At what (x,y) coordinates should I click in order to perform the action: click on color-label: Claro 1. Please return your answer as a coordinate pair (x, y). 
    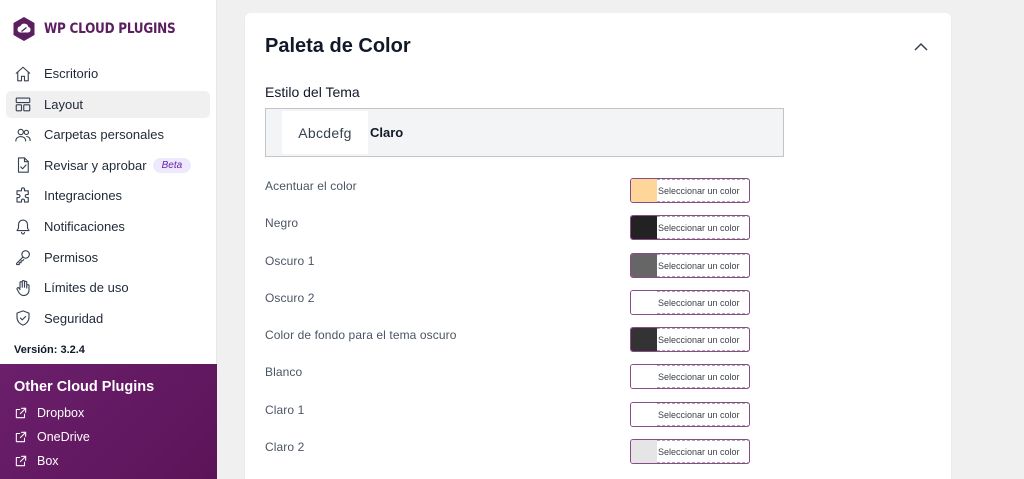
    Looking at the image, I should click on (285, 409).